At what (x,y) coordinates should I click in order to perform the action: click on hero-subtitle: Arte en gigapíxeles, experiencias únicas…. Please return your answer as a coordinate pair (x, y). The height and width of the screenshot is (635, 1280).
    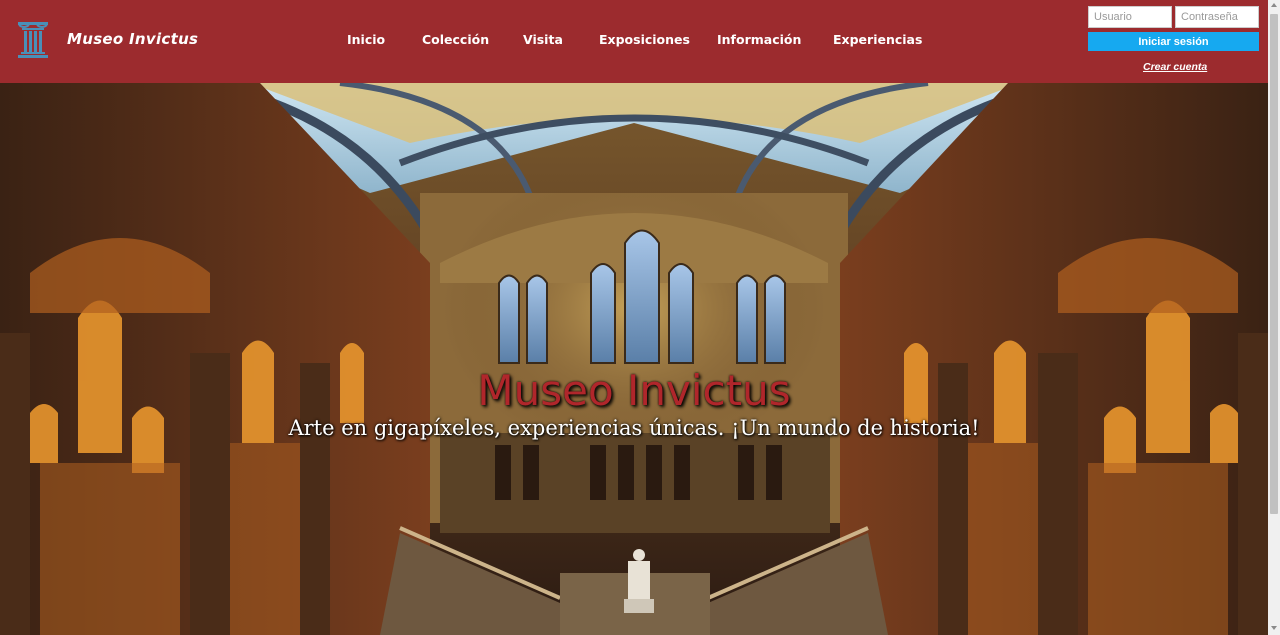
    Looking at the image, I should click on (634, 428).